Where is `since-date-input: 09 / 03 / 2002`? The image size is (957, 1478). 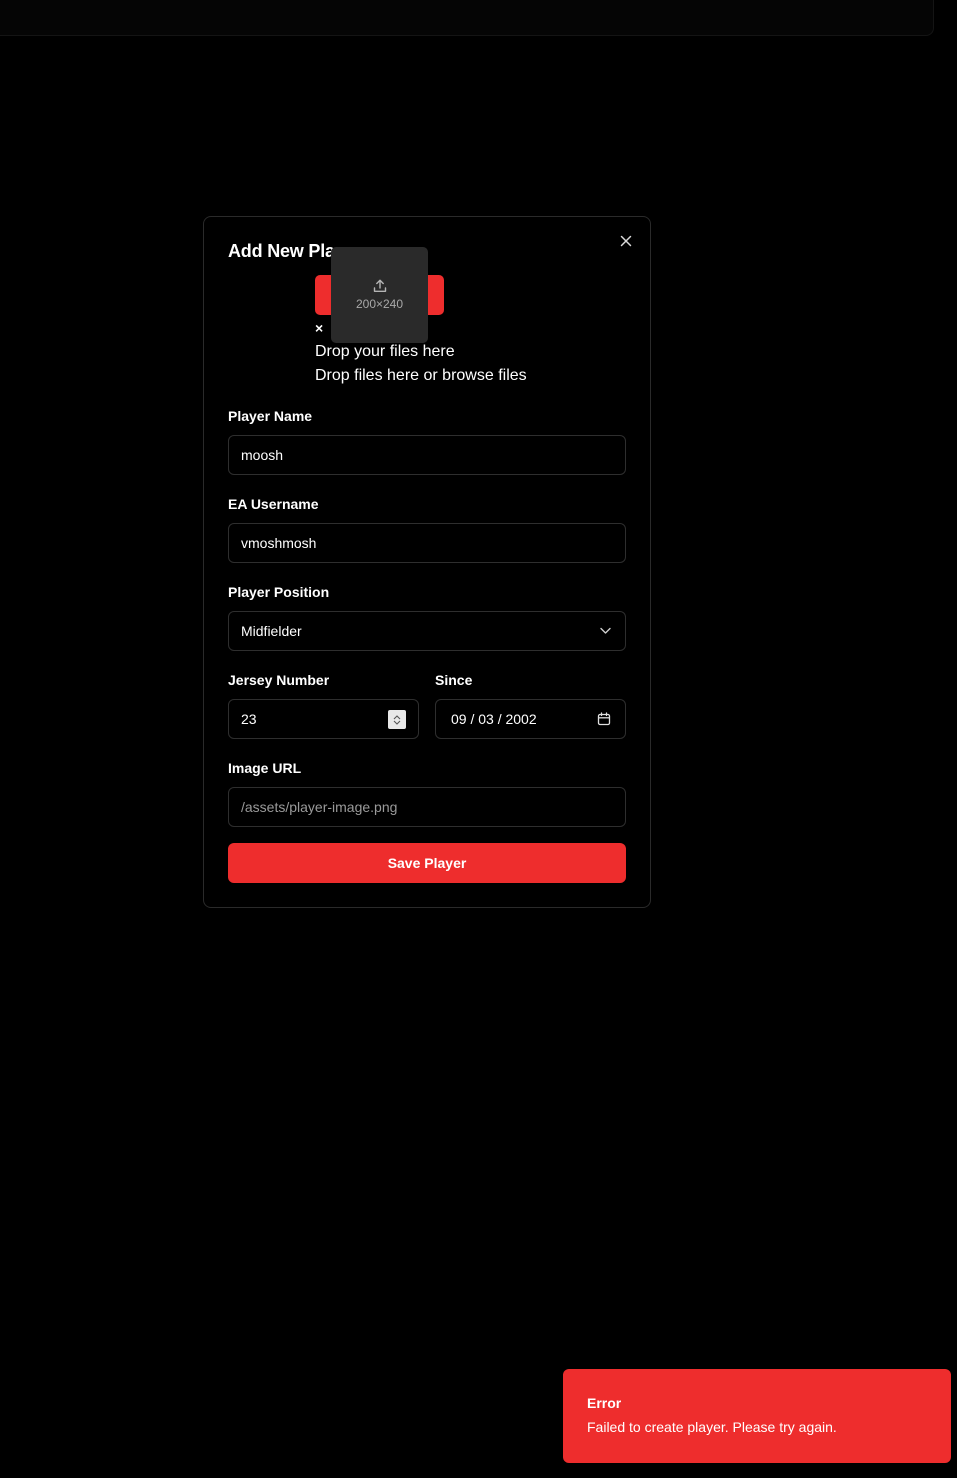 since-date-input: 09 / 03 / 2002 is located at coordinates (530, 719).